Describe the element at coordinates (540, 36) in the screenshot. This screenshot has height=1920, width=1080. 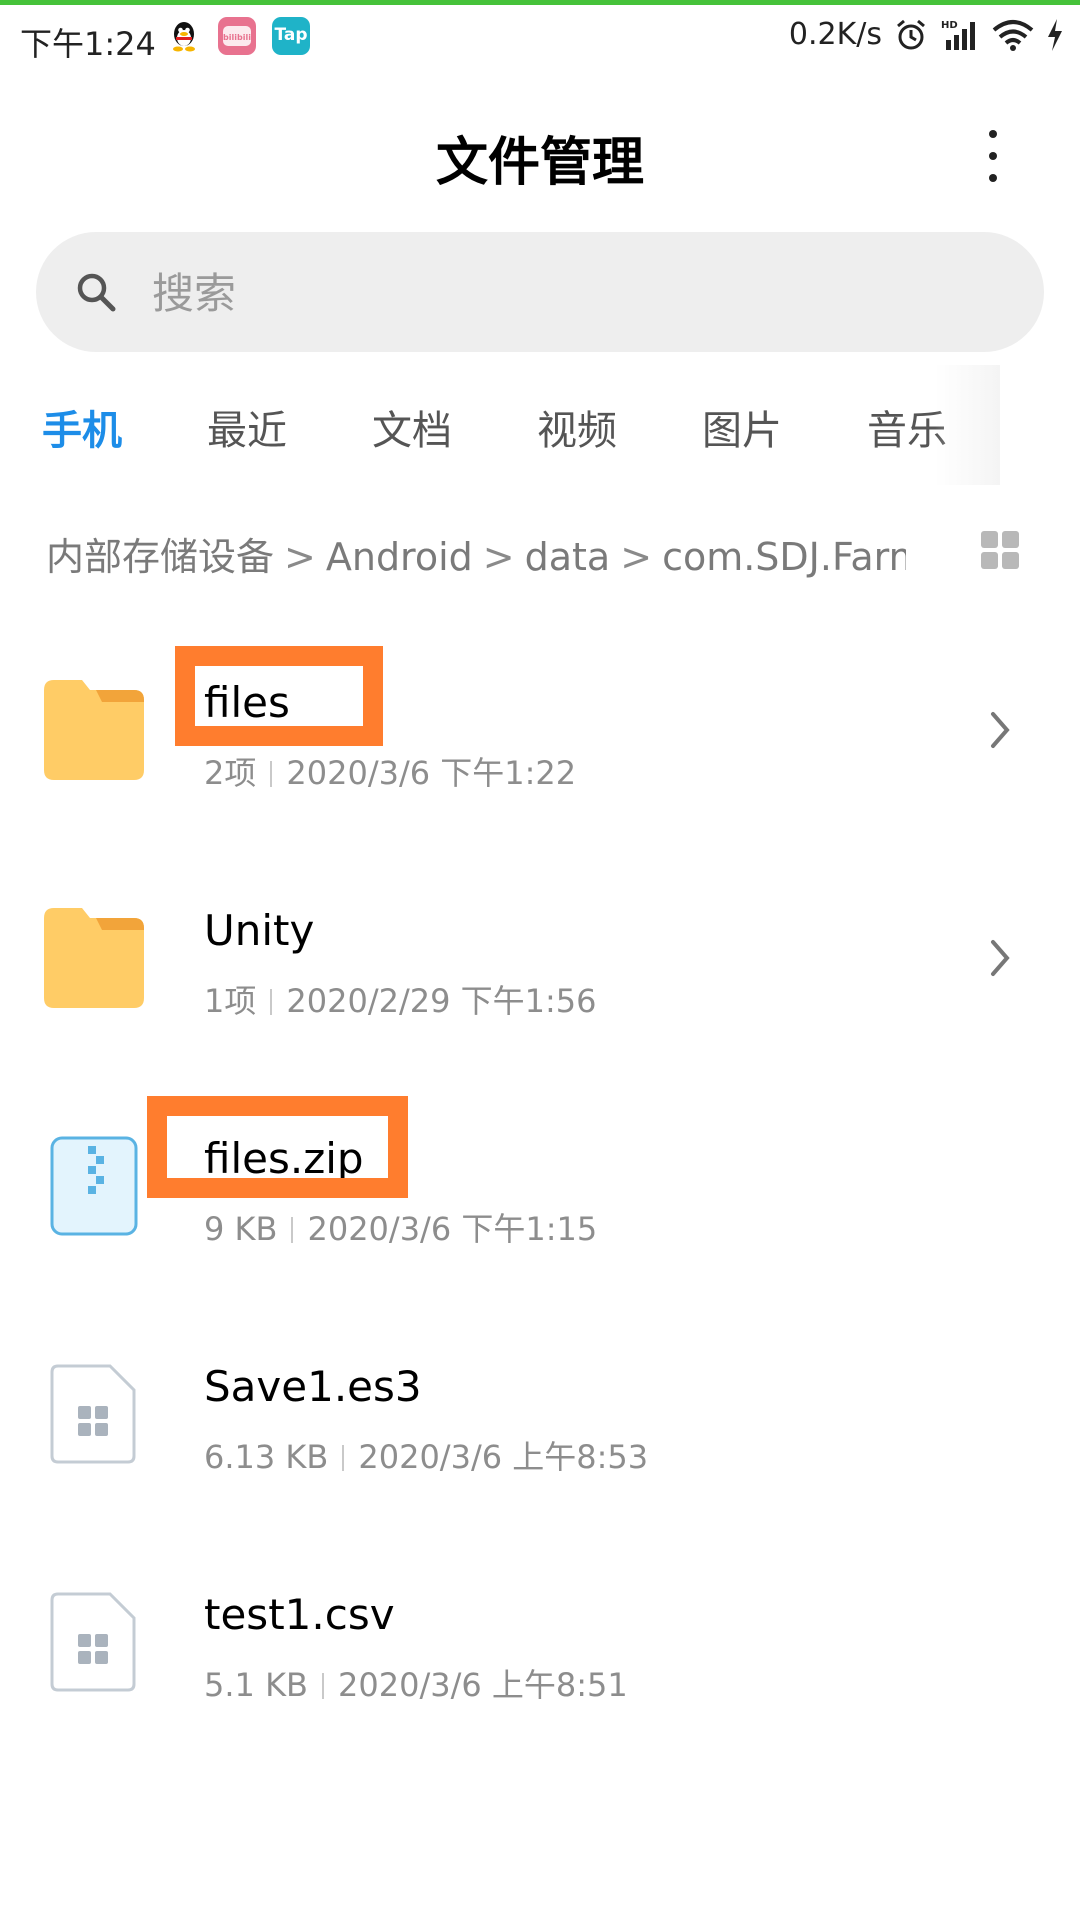
I see `status-bar: 下午1:24 bilibili Tap 0.2K/s HD` at that location.